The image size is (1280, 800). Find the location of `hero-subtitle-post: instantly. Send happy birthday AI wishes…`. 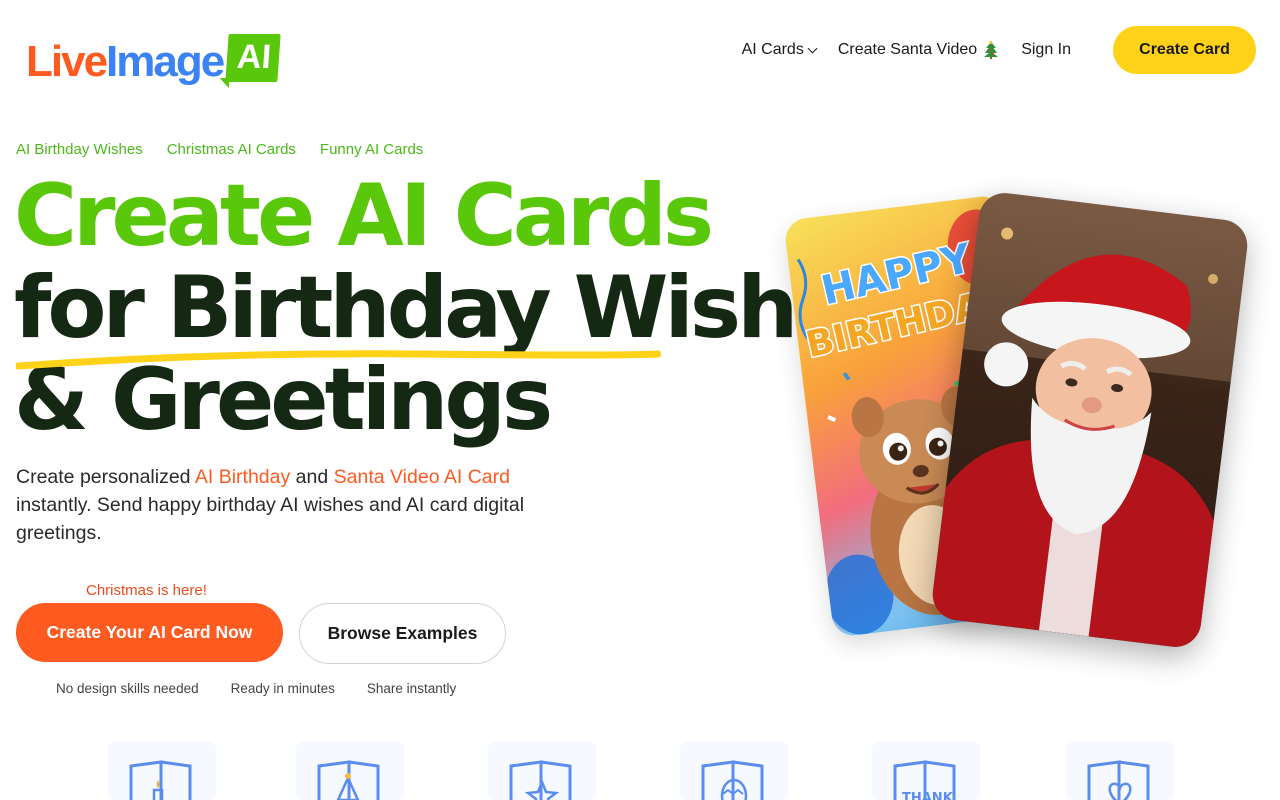

hero-subtitle-post: instantly. Send happy birthday AI wishes… is located at coordinates (270, 519).